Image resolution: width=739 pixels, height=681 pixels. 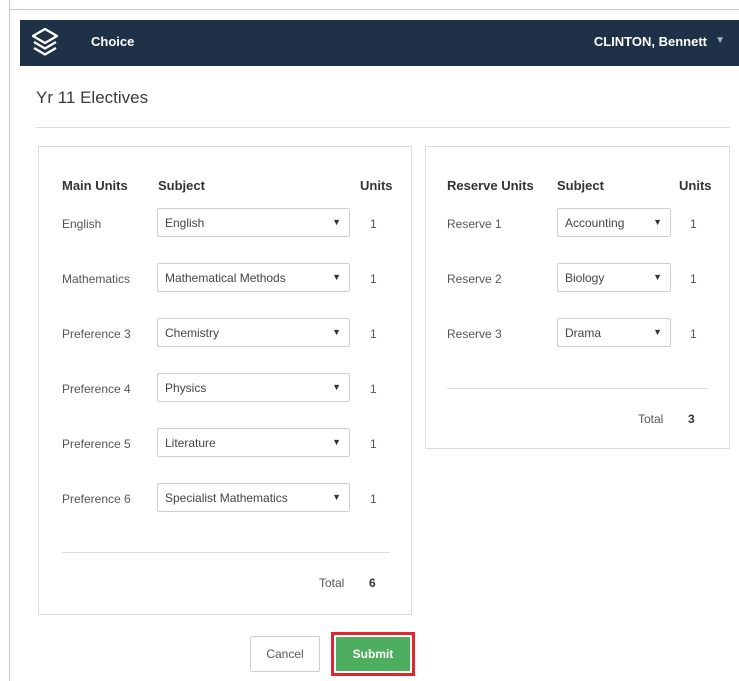 What do you see at coordinates (253, 222) in the screenshot?
I see `subject-select-english: English ▼` at bounding box center [253, 222].